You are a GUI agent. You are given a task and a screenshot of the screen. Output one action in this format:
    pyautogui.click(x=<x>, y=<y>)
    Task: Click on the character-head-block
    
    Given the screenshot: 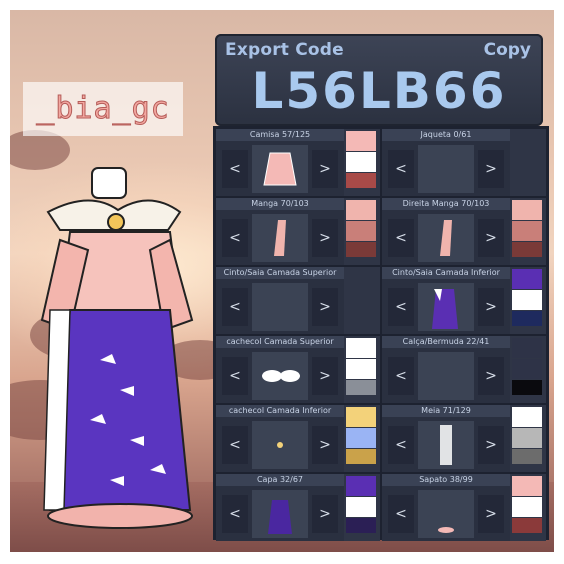 What is the action you would take?
    pyautogui.click(x=109, y=183)
    